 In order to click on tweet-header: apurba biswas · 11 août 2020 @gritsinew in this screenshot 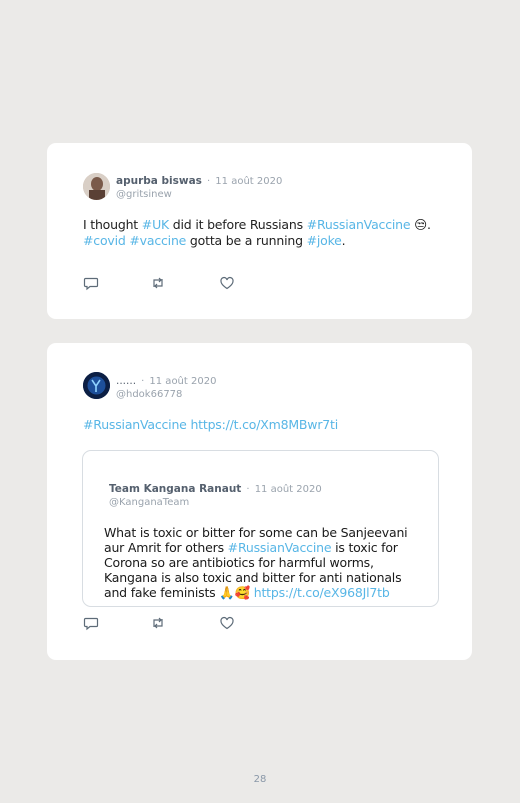, I will do `click(199, 187)`.